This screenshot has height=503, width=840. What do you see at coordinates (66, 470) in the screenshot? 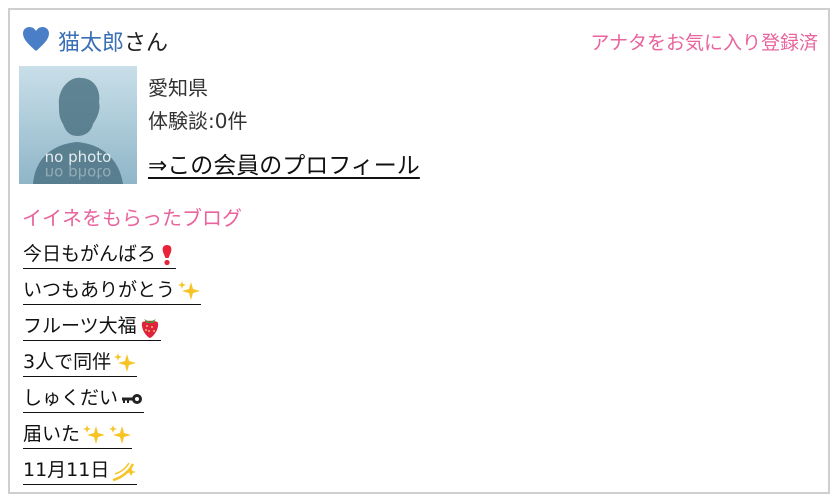
I see `blog-title: 11月11日` at bounding box center [66, 470].